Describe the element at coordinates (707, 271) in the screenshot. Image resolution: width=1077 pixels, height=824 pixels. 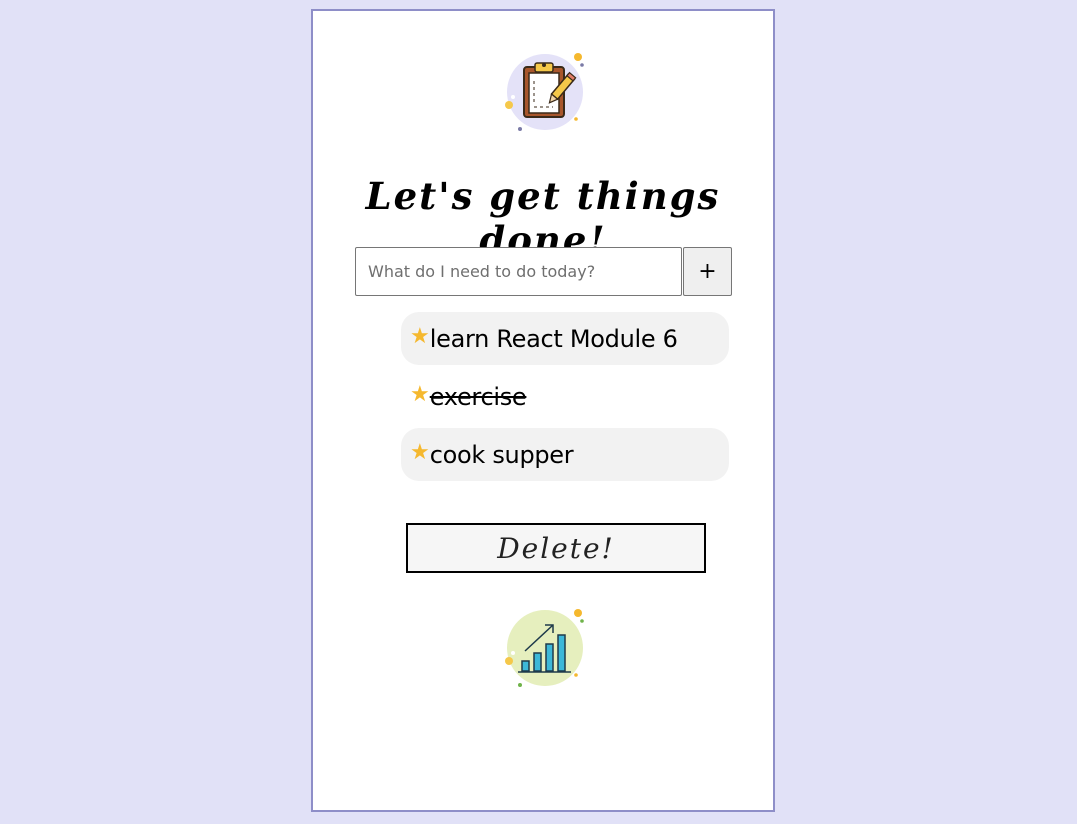
I see `add-task-button: +` at that location.